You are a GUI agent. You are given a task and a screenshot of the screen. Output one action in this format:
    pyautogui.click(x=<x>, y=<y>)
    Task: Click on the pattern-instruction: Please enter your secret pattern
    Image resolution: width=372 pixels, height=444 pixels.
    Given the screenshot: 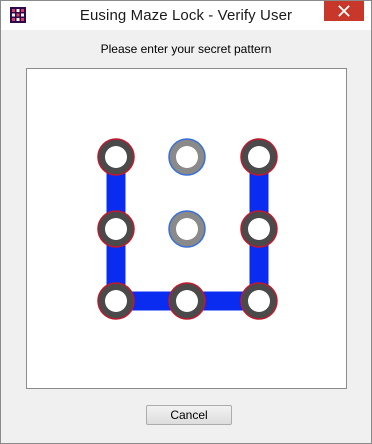 What is the action you would take?
    pyautogui.click(x=186, y=49)
    